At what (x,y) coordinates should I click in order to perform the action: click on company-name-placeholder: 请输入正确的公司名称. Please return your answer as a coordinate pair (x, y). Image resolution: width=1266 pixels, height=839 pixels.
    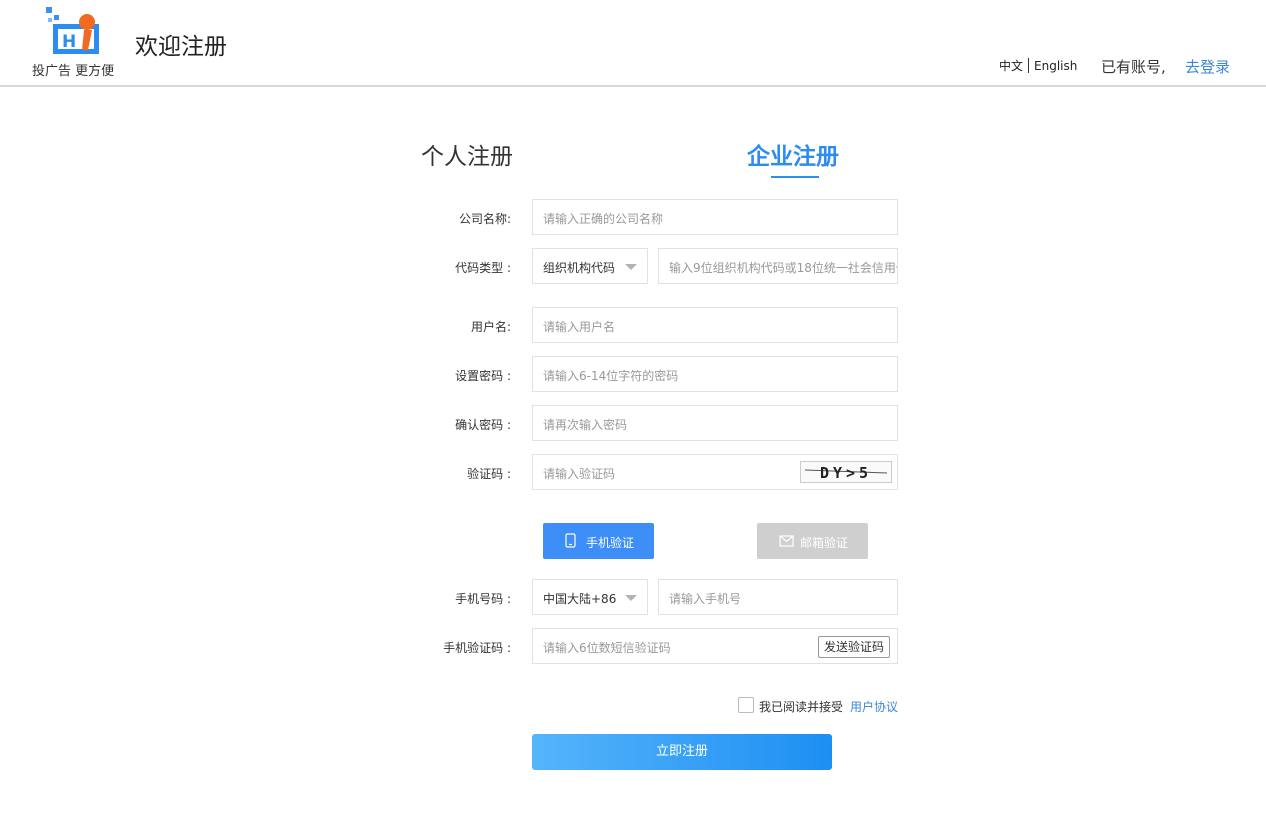
    Looking at the image, I should click on (603, 219).